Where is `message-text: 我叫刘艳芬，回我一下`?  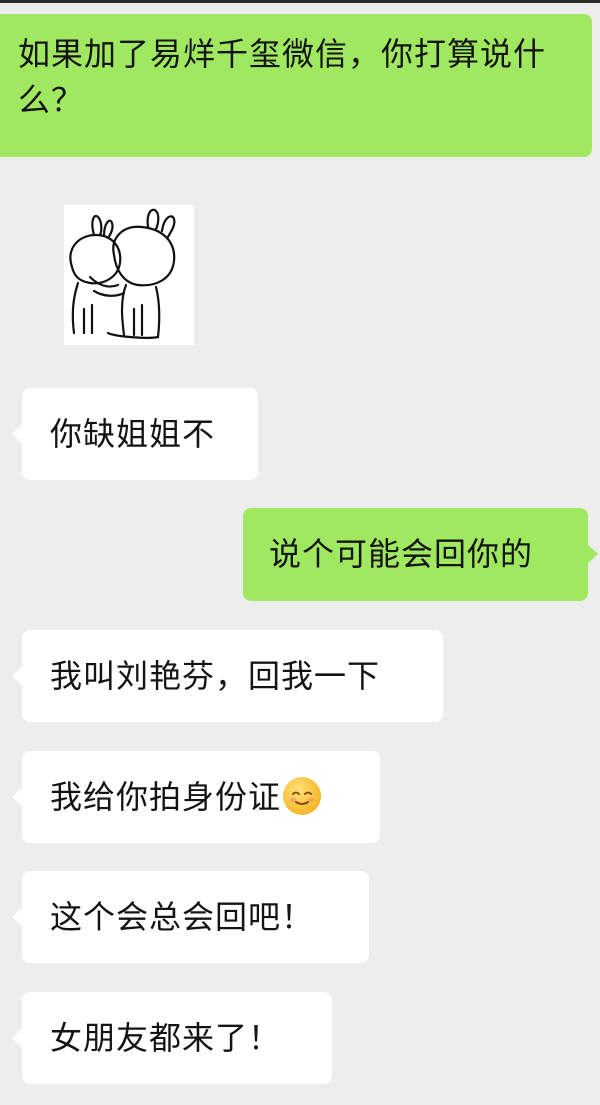 message-text: 我叫刘艳芬，回我一下 is located at coordinates (215, 676).